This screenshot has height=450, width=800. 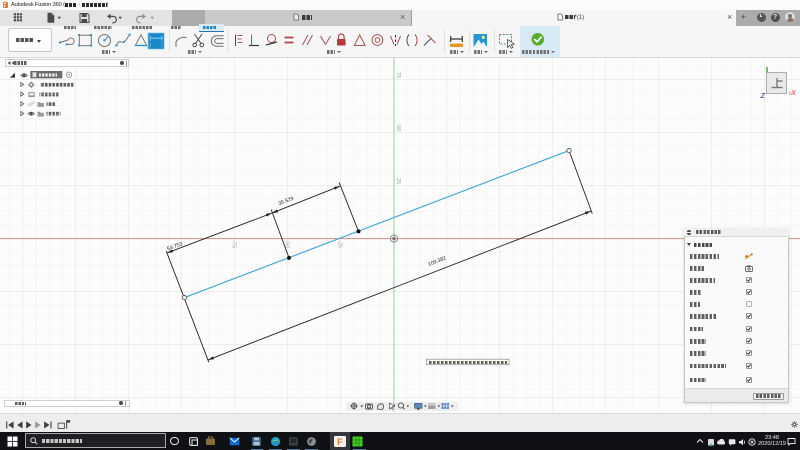 What do you see at coordinates (398, 128) in the screenshot?
I see `svg-text: 50` at bounding box center [398, 128].